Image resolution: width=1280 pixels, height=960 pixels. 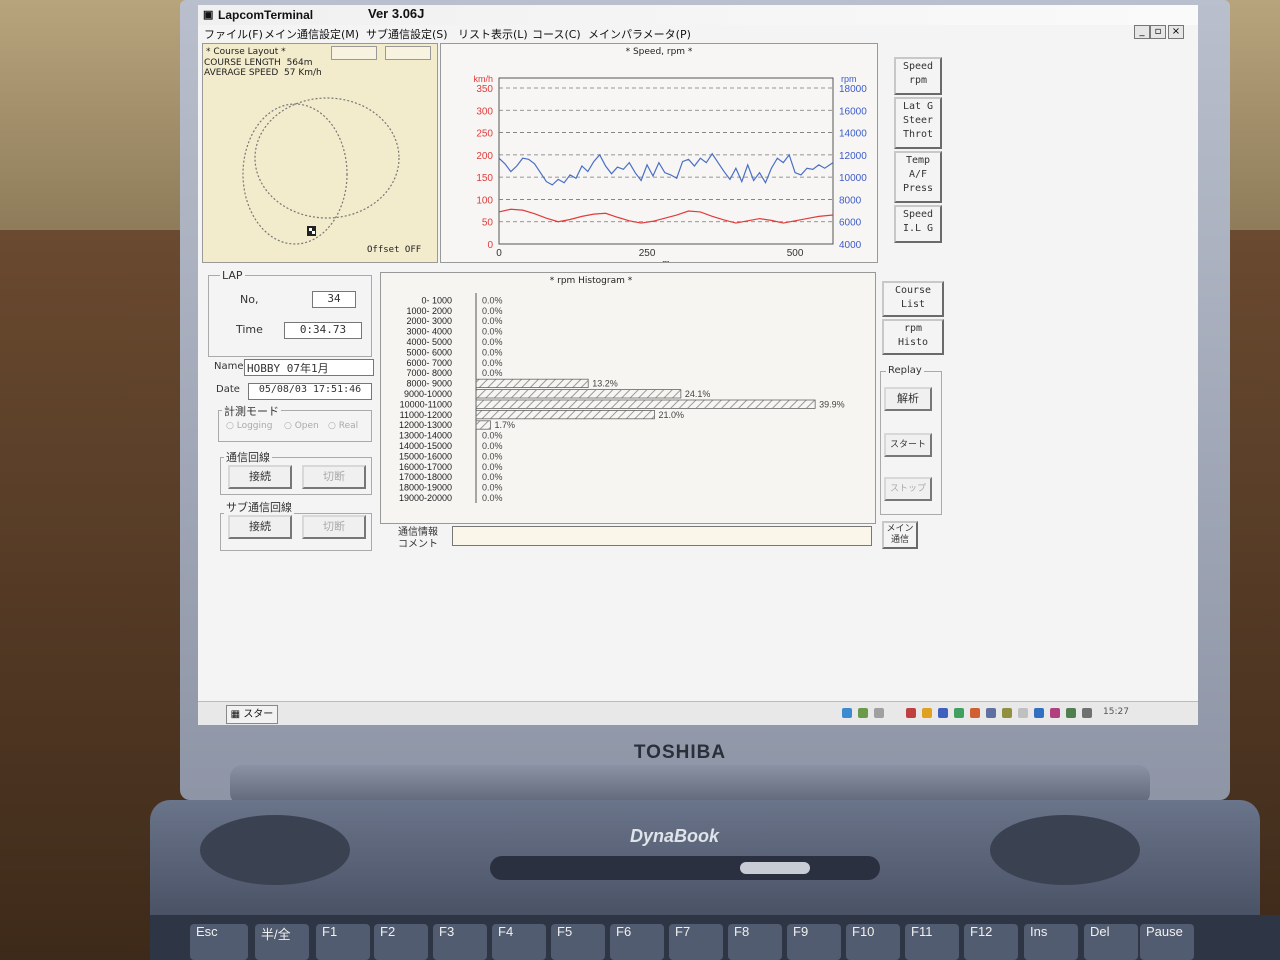 What do you see at coordinates (1023, 713) in the screenshot?
I see `misc-tray-icon` at bounding box center [1023, 713].